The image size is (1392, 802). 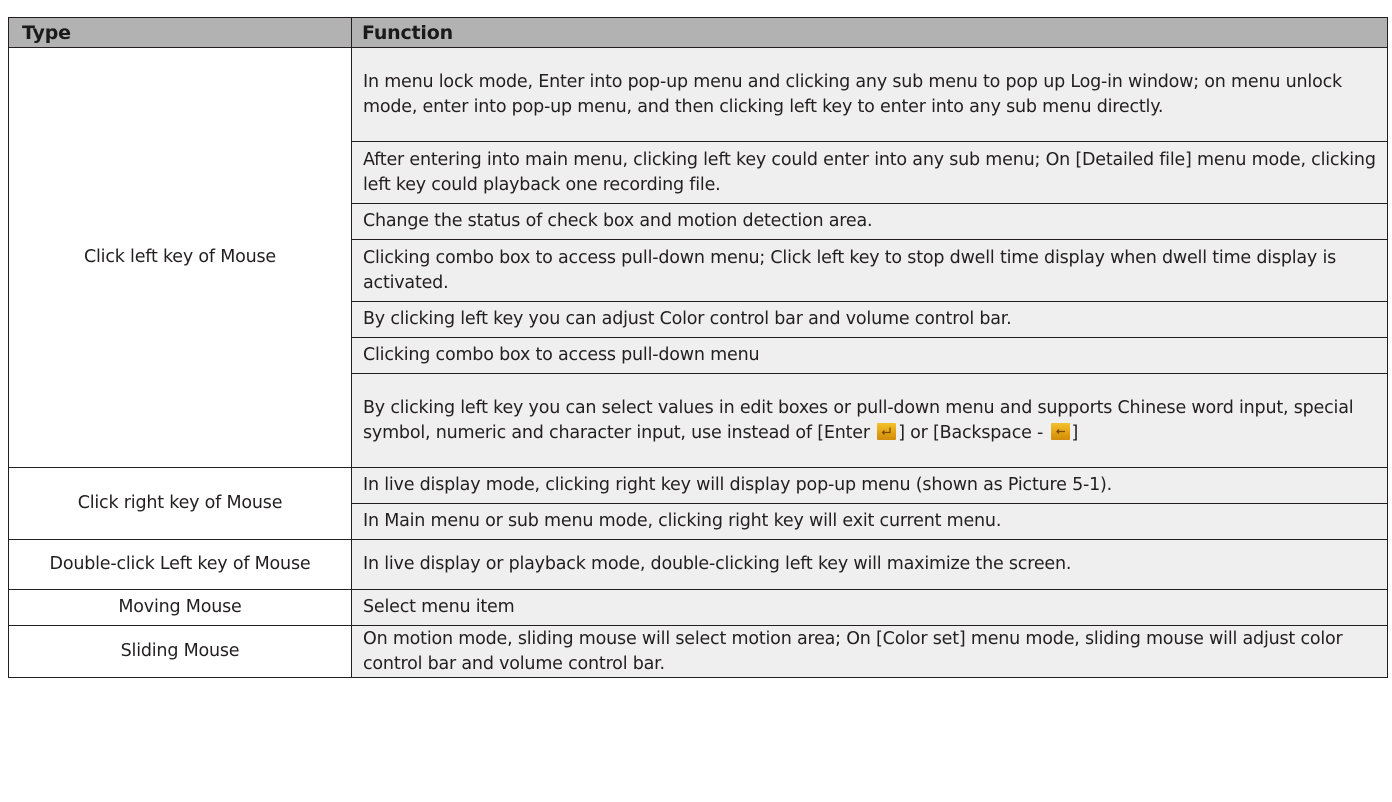 What do you see at coordinates (180, 651) in the screenshot?
I see `type-cell-sliding: Sliding Mouse` at bounding box center [180, 651].